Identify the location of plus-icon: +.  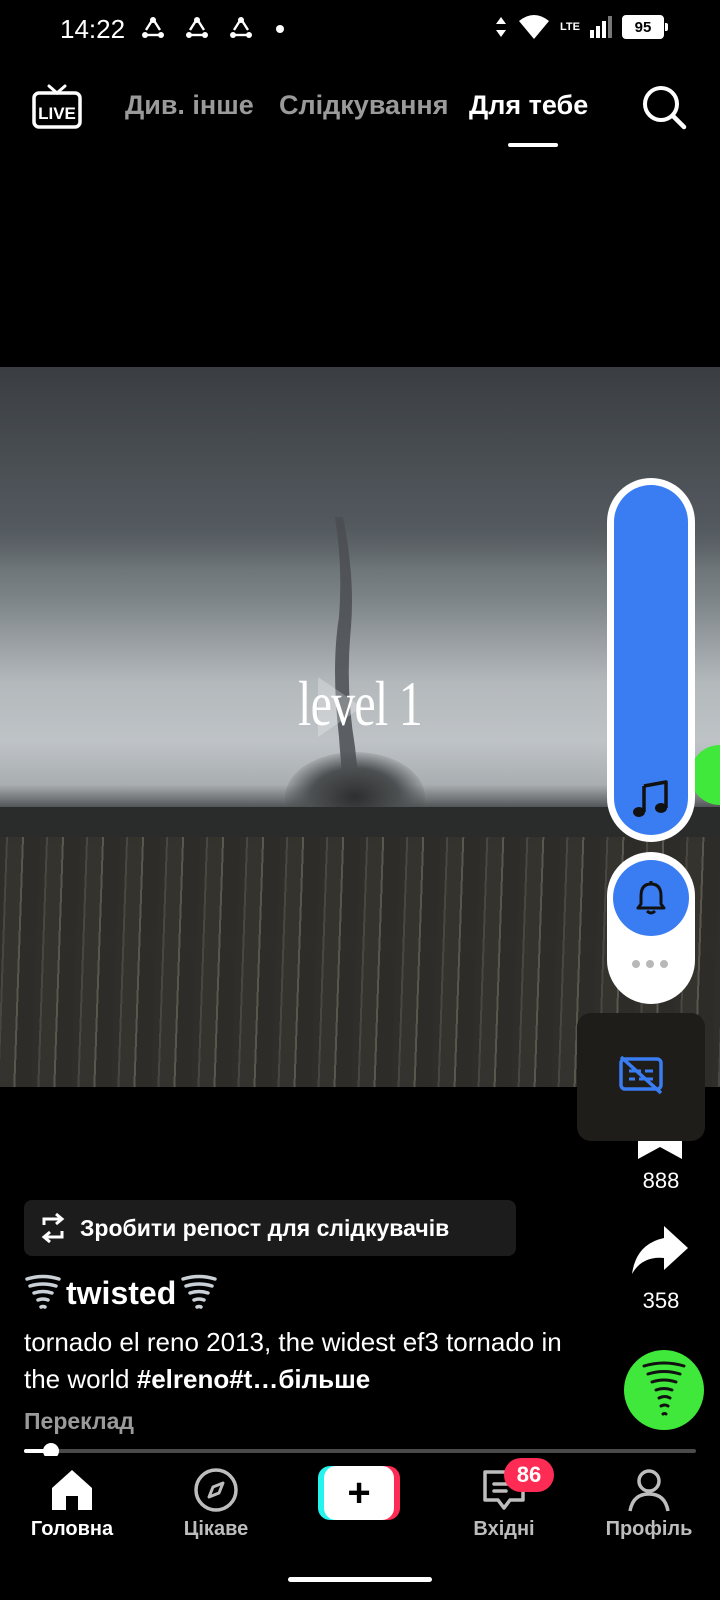
(359, 1493).